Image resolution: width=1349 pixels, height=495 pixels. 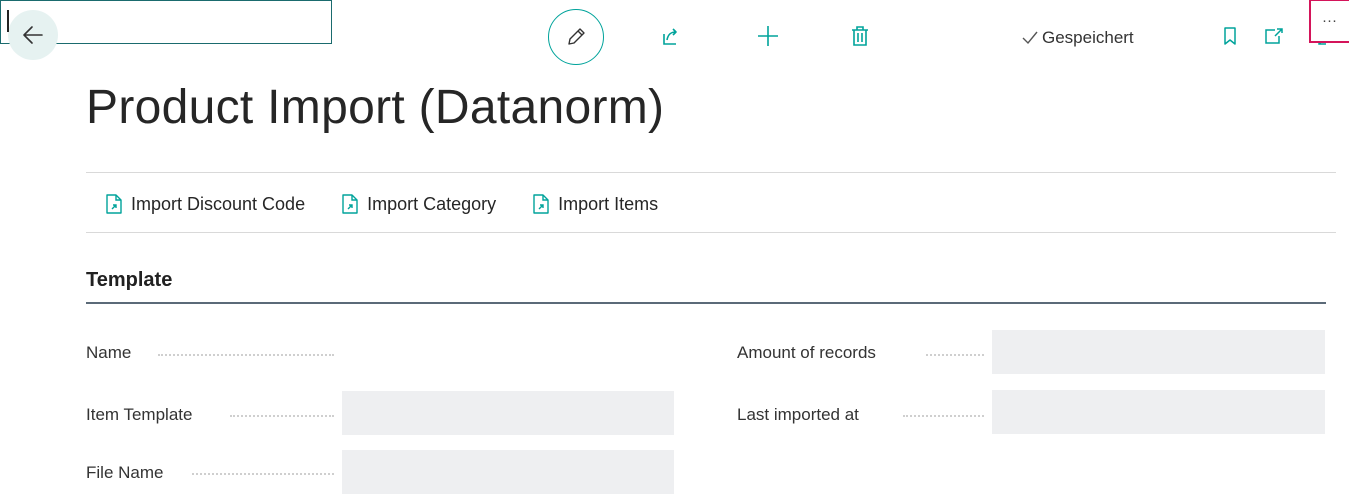 What do you see at coordinates (1158, 352) in the screenshot?
I see `amount-of-records-field` at bounding box center [1158, 352].